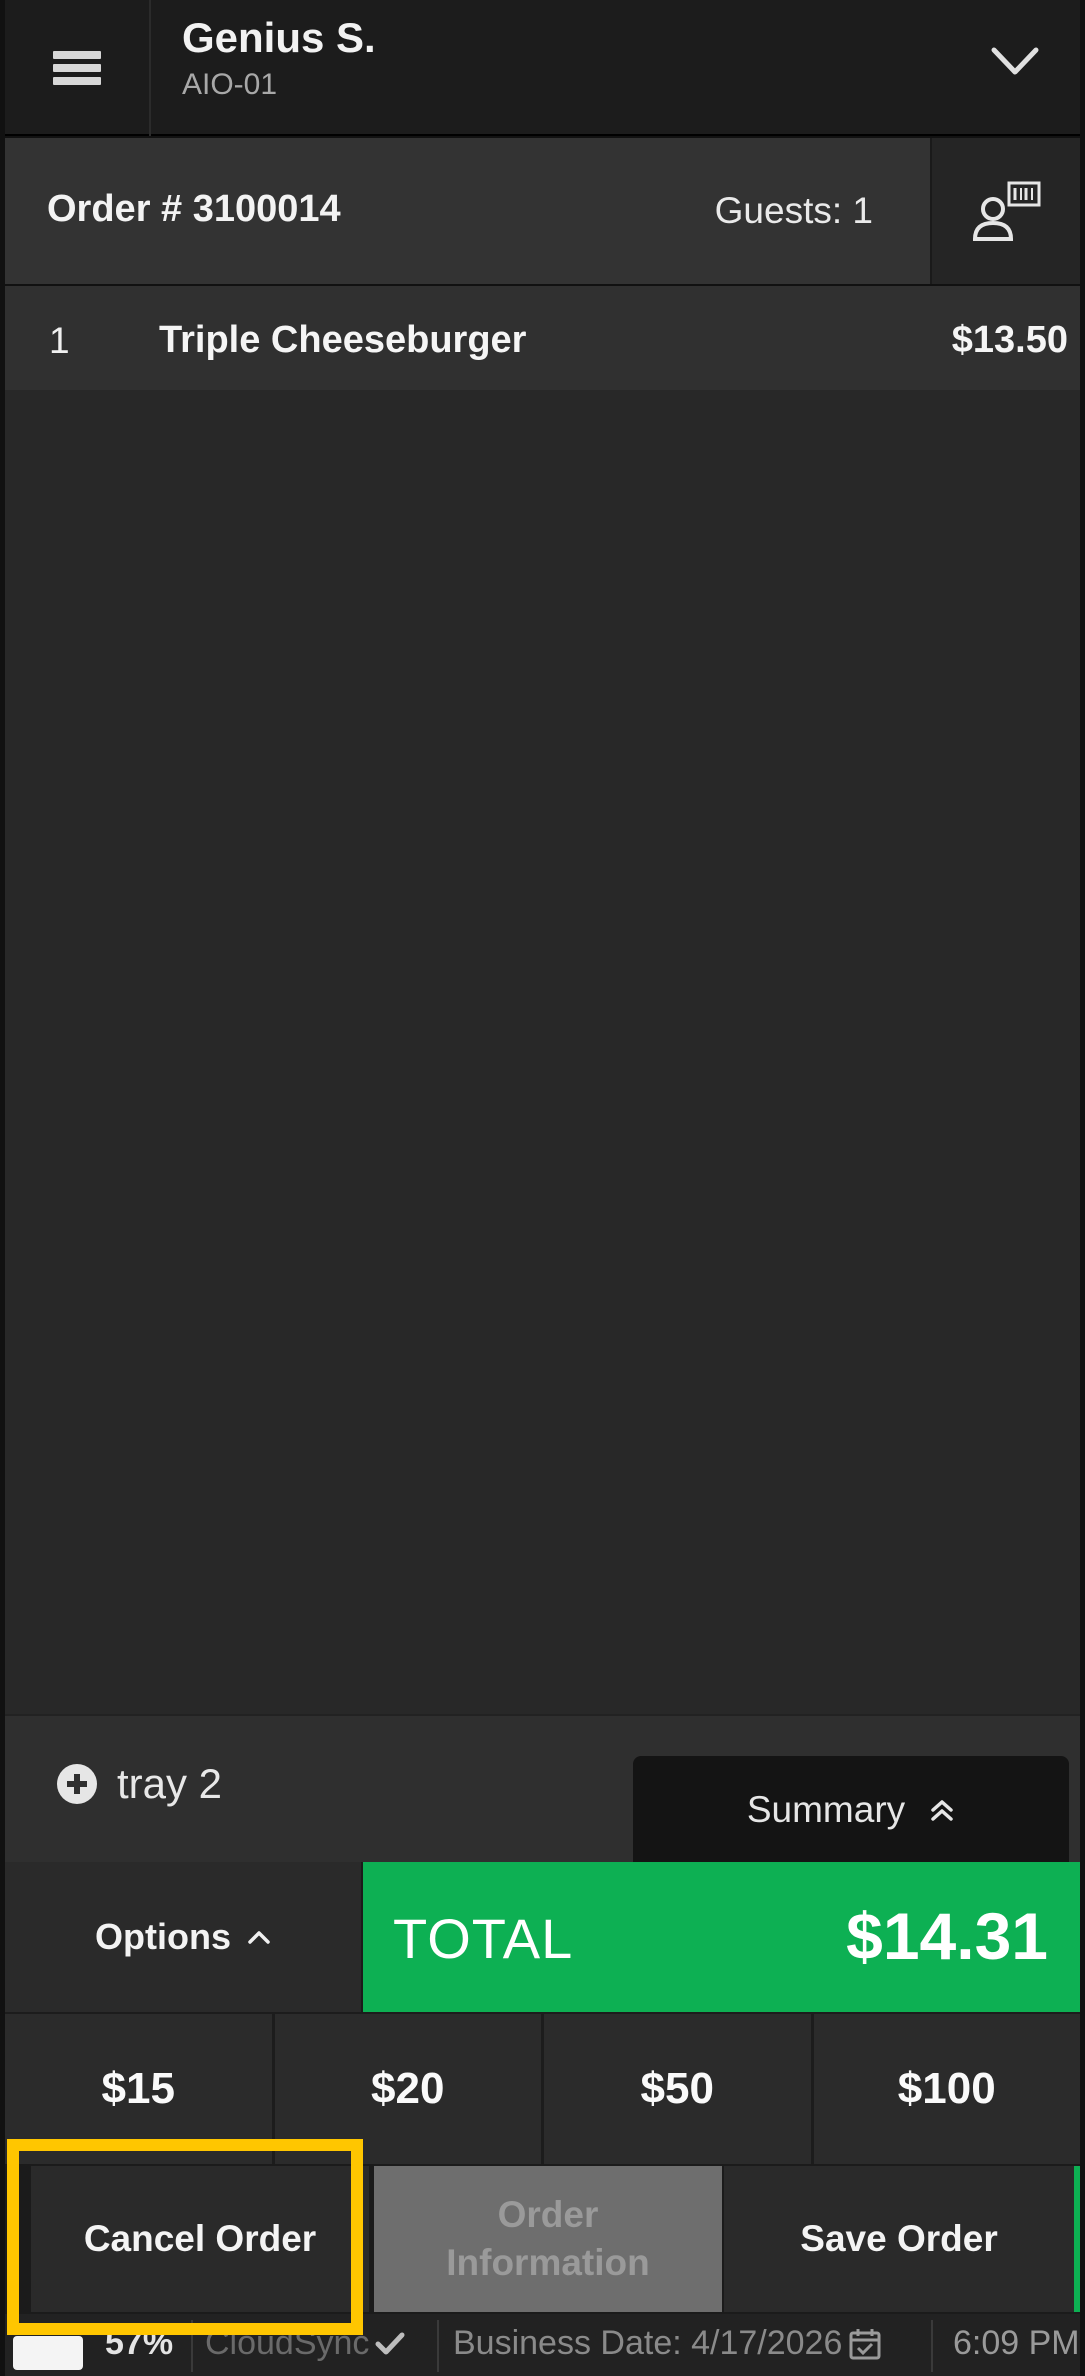 The height and width of the screenshot is (2376, 1085). I want to click on guests-count: Guests: 1, so click(794, 211).